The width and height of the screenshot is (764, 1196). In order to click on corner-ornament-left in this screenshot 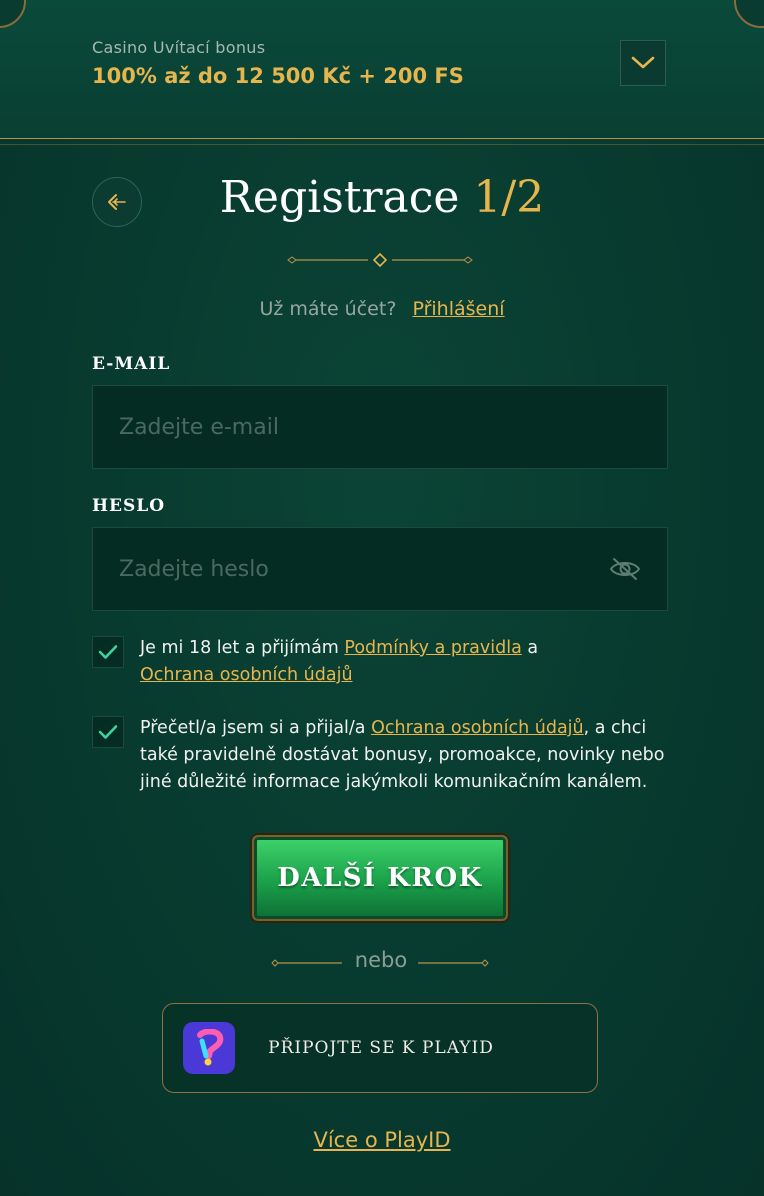, I will do `click(13, 14)`.